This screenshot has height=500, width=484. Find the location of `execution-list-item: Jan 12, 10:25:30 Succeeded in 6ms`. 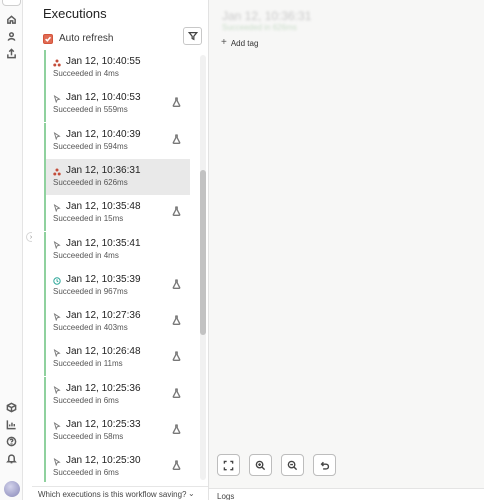

execution-list-item: Jan 12, 10:25:30 Succeeded in 6ms is located at coordinates (117, 465).